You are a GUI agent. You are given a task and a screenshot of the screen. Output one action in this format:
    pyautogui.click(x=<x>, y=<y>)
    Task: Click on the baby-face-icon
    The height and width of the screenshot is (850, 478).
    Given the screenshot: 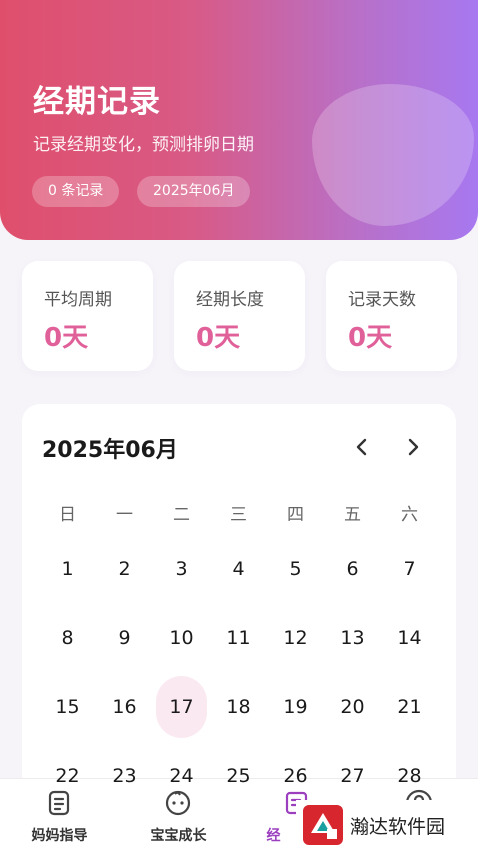 What is the action you would take?
    pyautogui.click(x=178, y=803)
    